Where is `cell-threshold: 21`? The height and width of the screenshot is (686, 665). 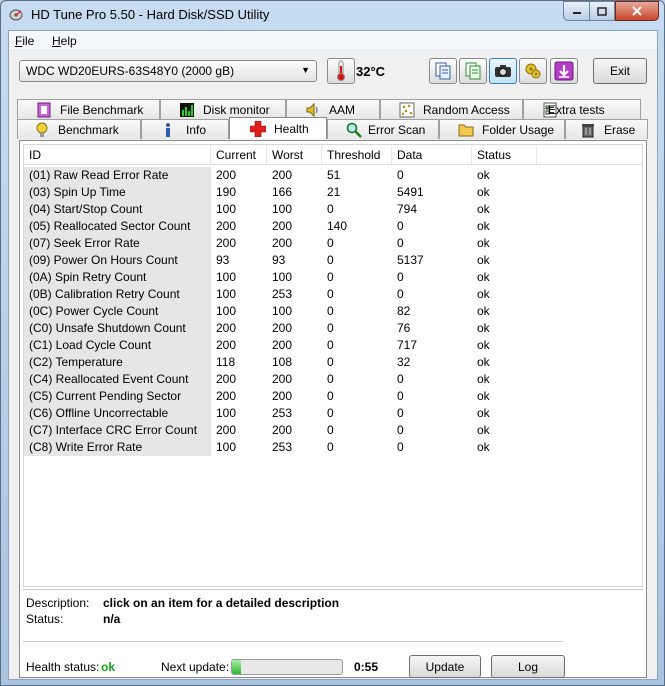
cell-threshold: 21 is located at coordinates (334, 192).